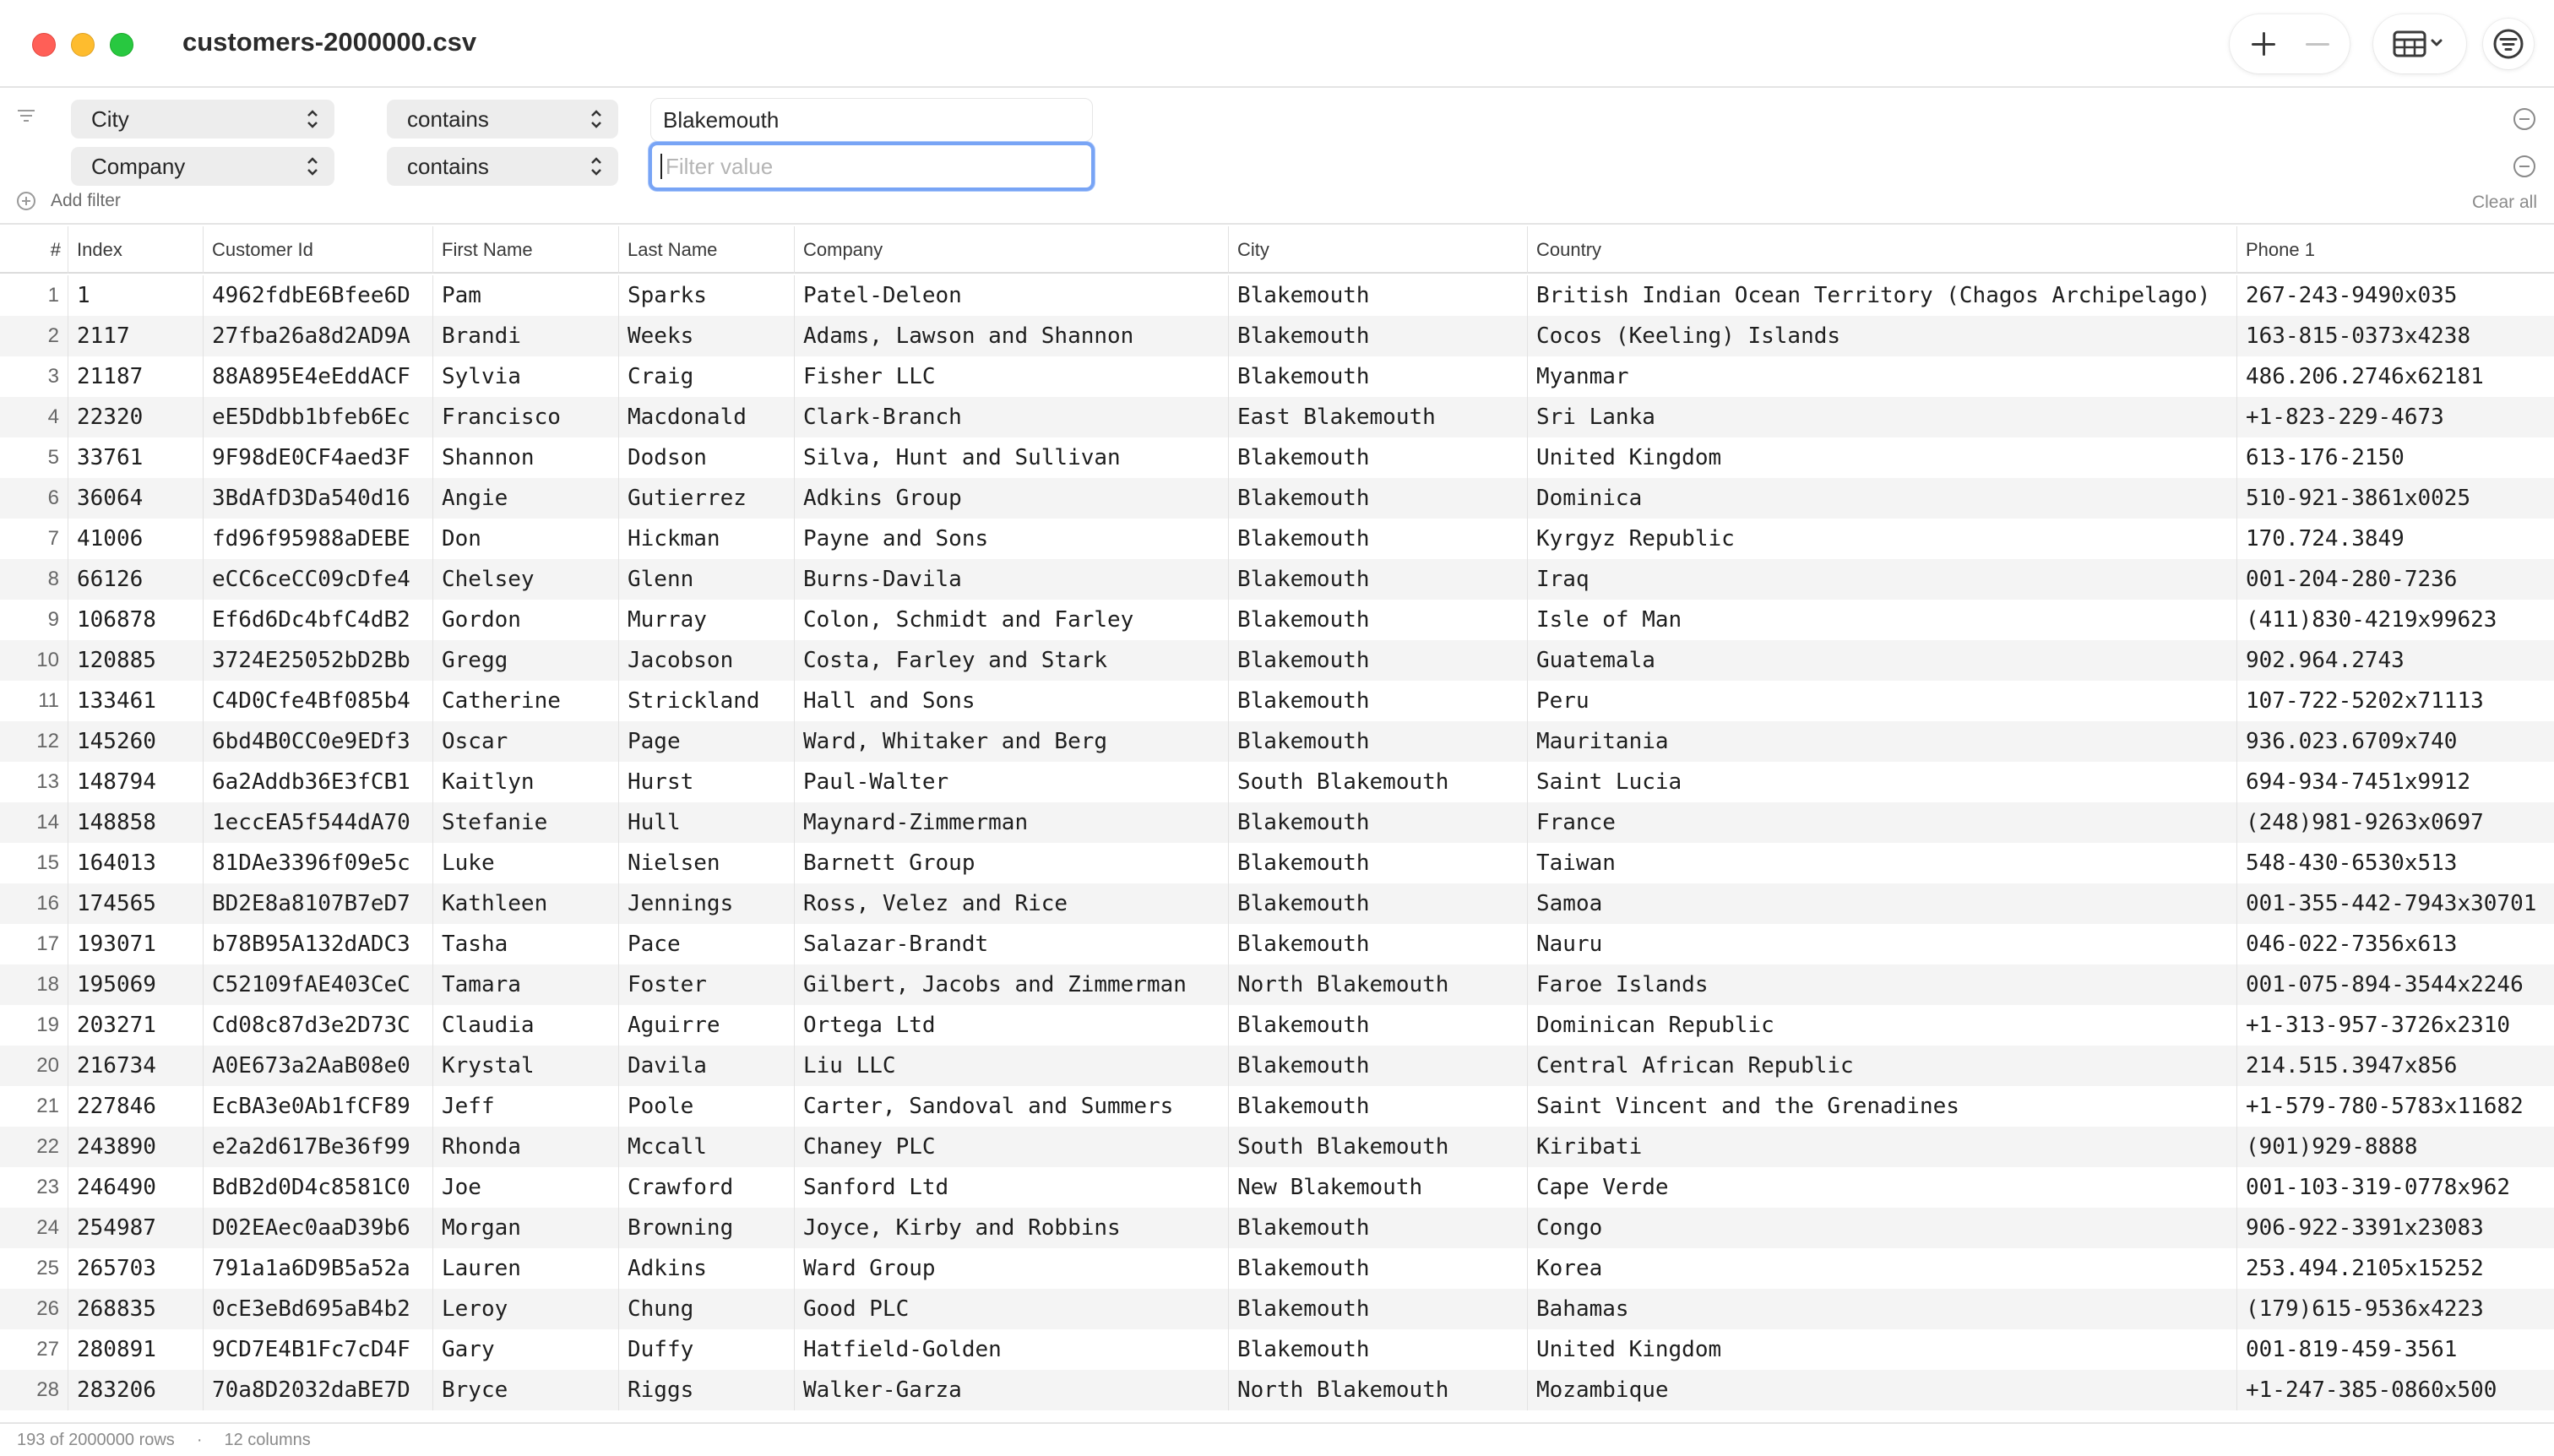  Describe the element at coordinates (34, 250) in the screenshot. I see `column-header: #` at that location.